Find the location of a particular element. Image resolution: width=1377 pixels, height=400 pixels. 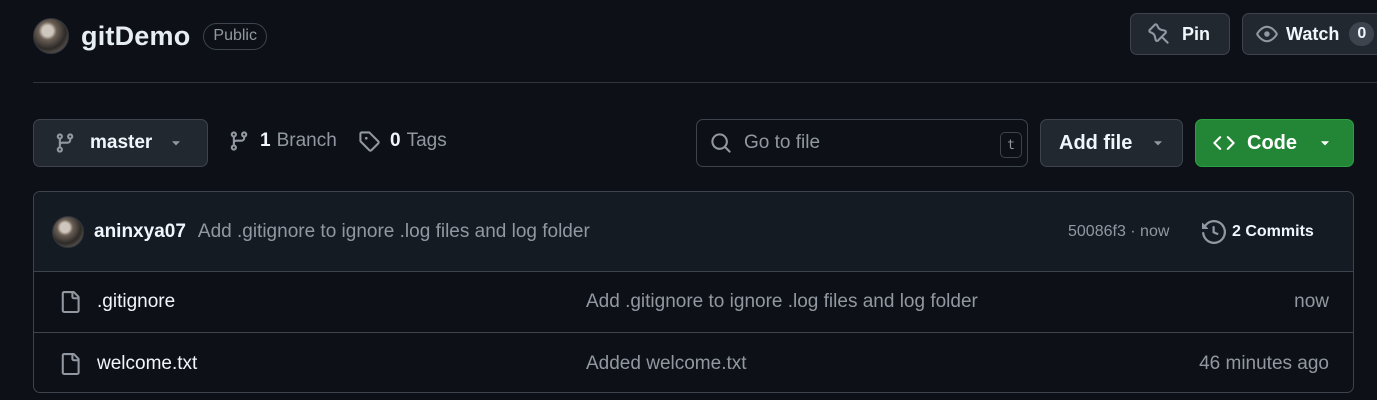

commit-hash-time: 50086f3 · now is located at coordinates (1118, 232).